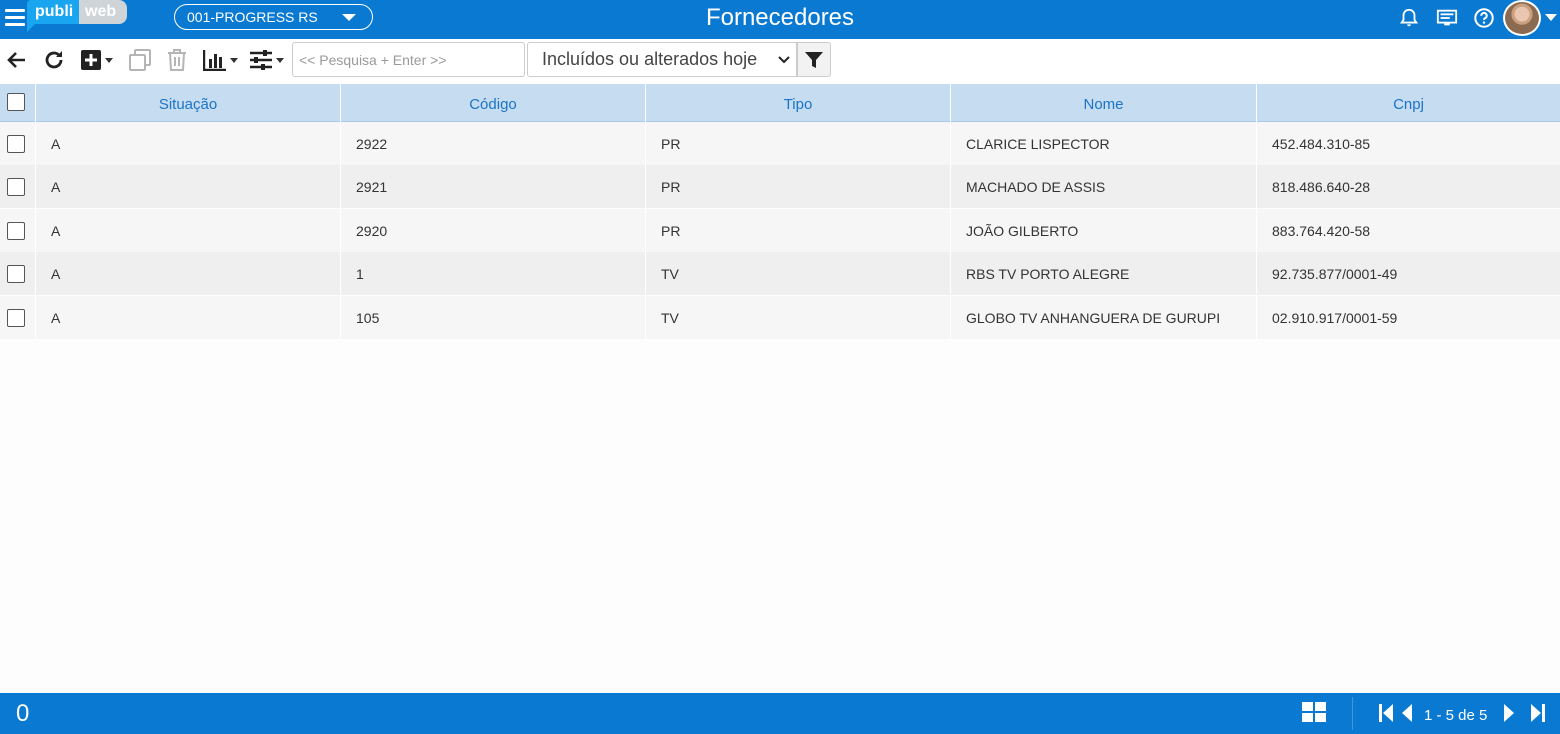  I want to click on monitor-icon, so click(1447, 18).